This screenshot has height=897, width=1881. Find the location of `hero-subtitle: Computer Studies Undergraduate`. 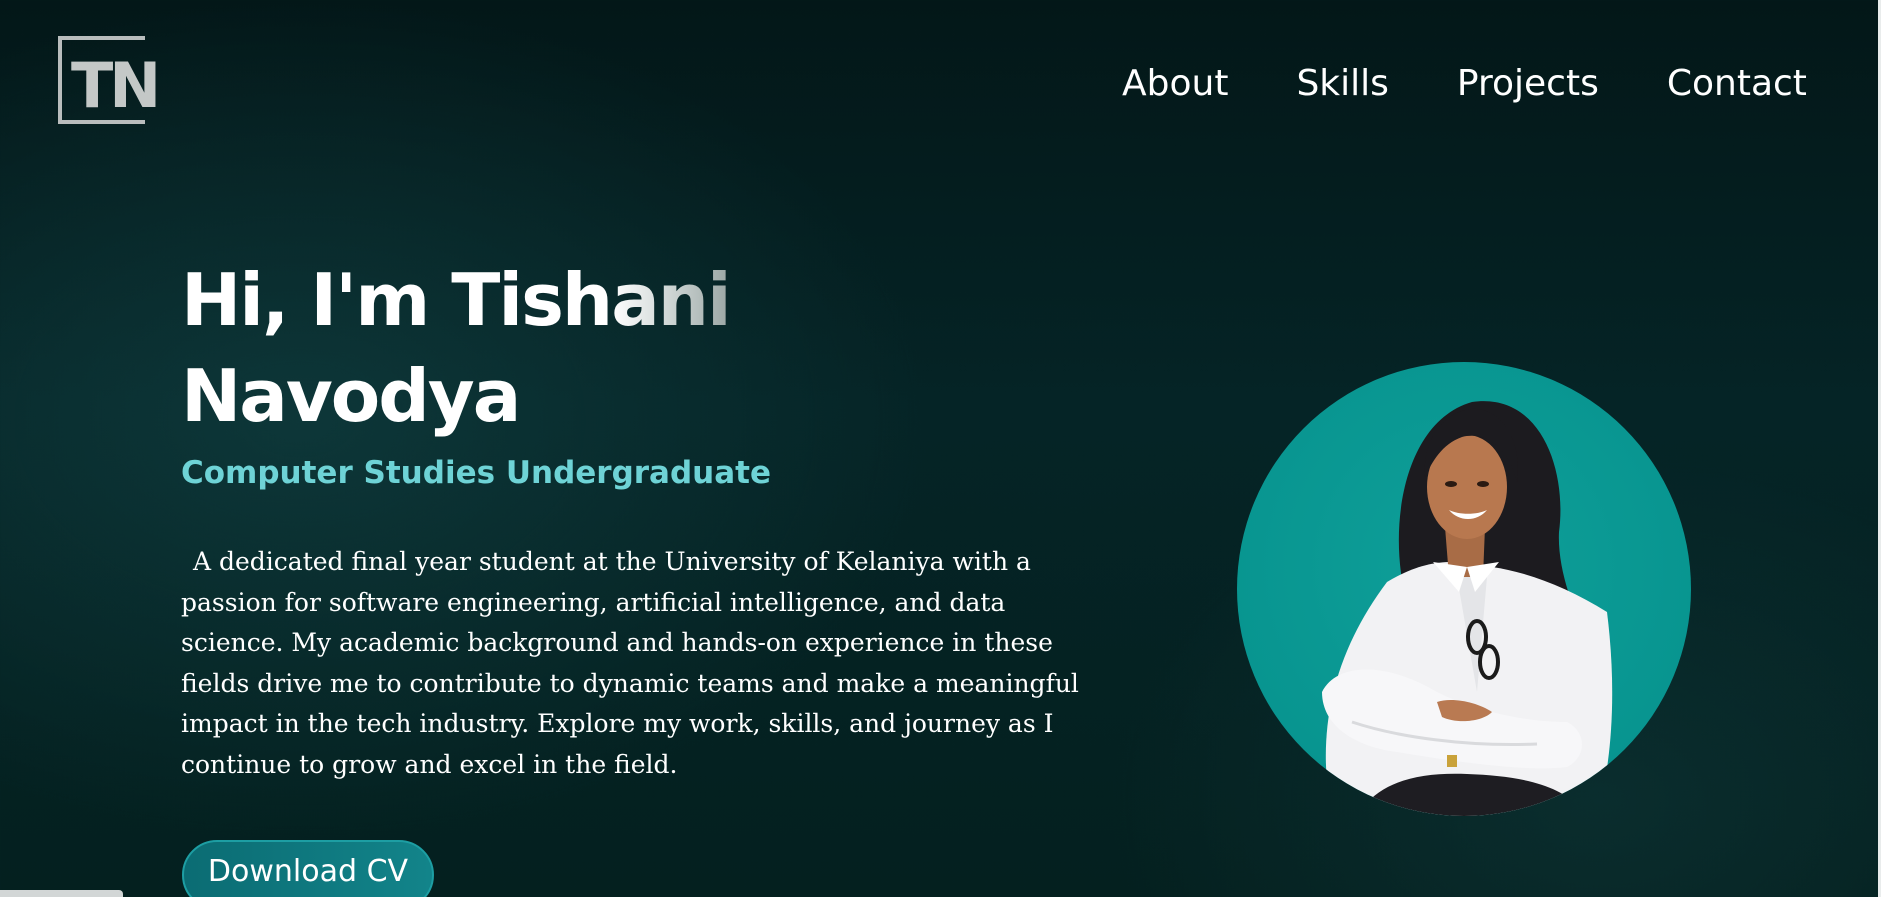

hero-subtitle: Computer Studies Undergraduate is located at coordinates (476, 473).